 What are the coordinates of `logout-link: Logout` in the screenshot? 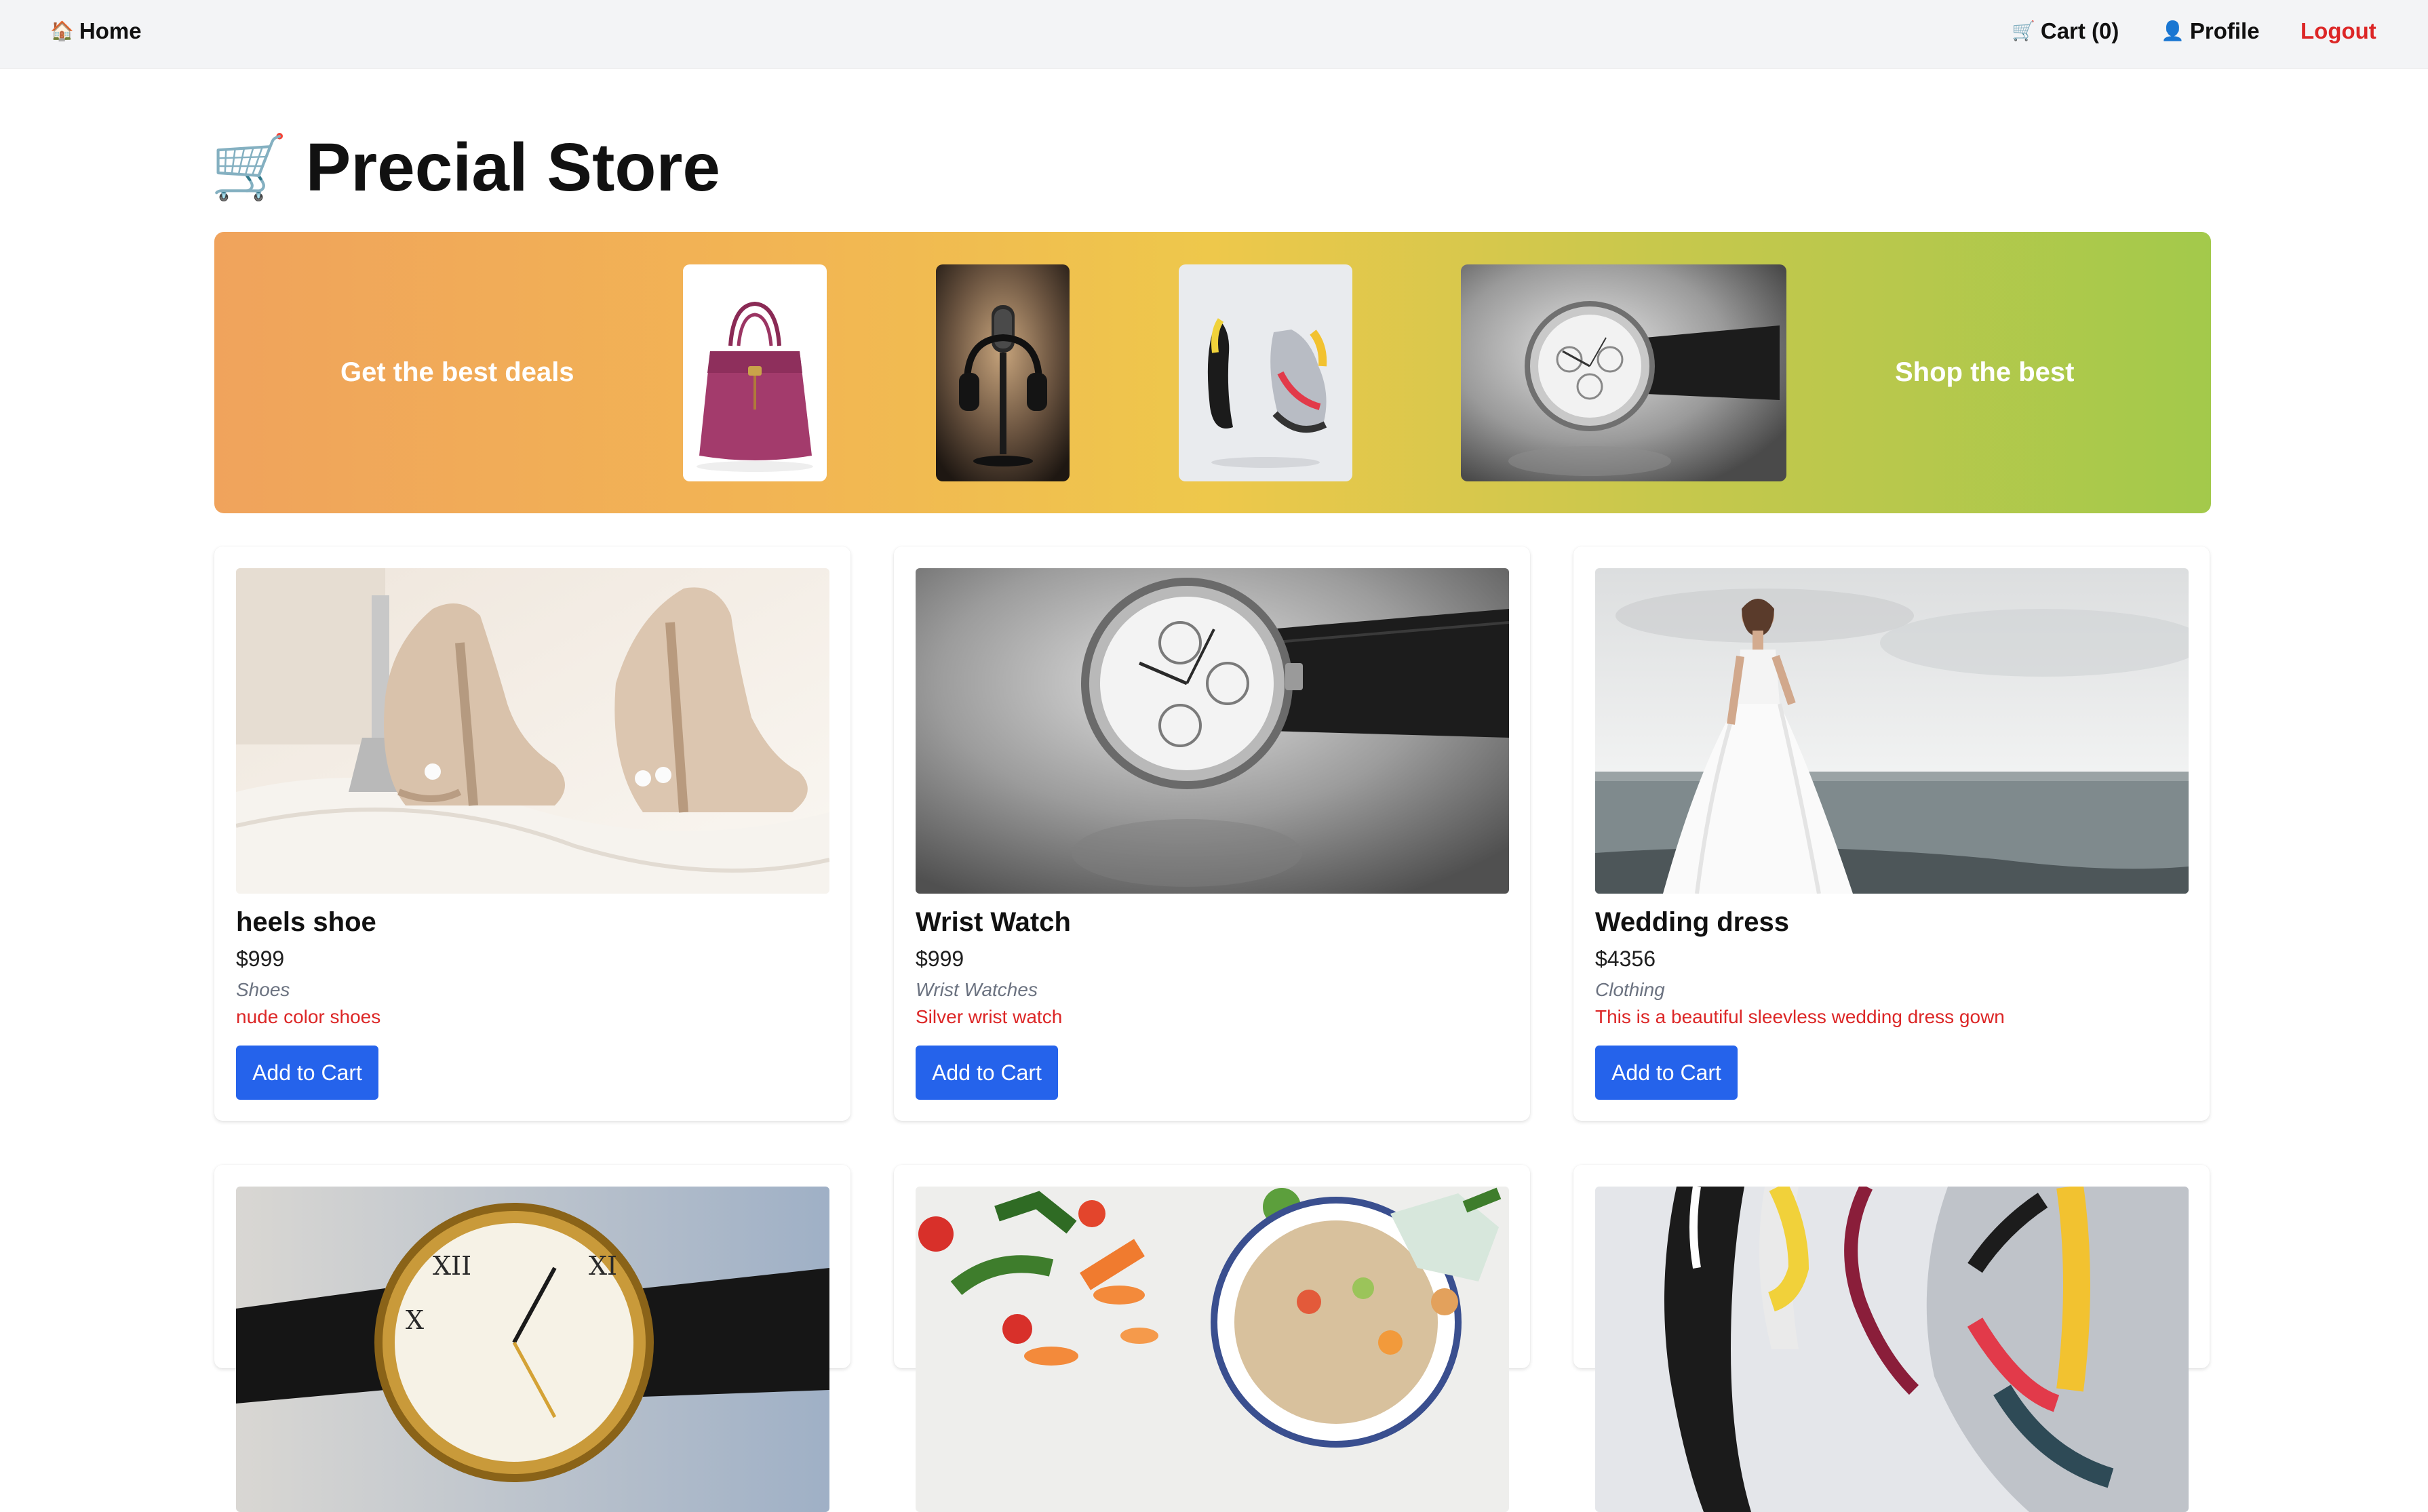 It's located at (2338, 31).